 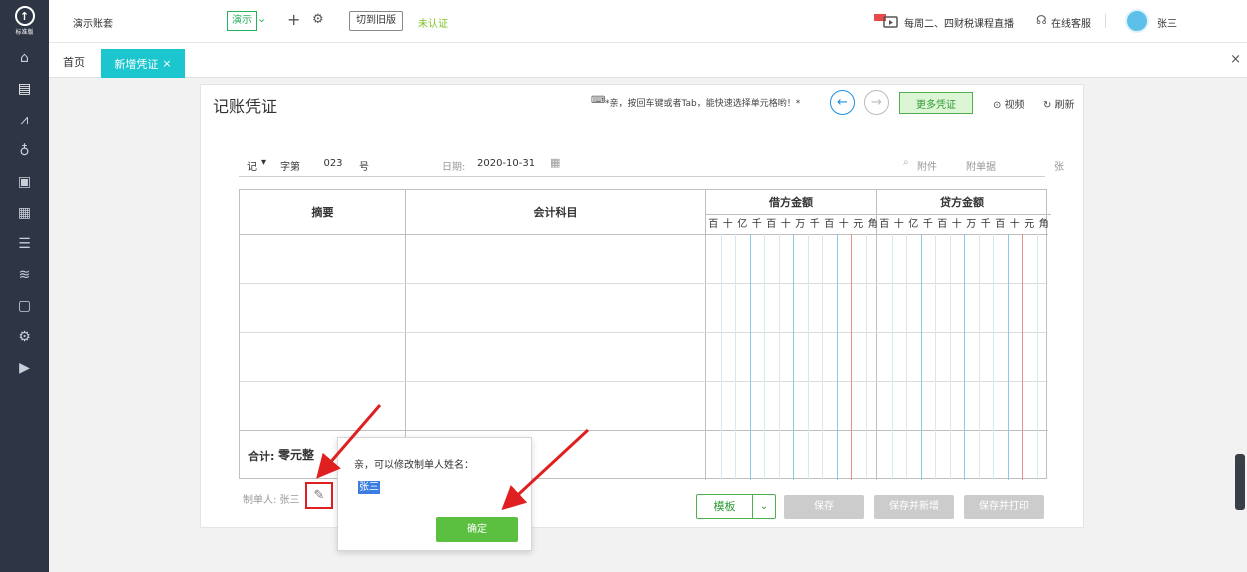 What do you see at coordinates (364, 167) in the screenshot?
I see `hao-label: 号` at bounding box center [364, 167].